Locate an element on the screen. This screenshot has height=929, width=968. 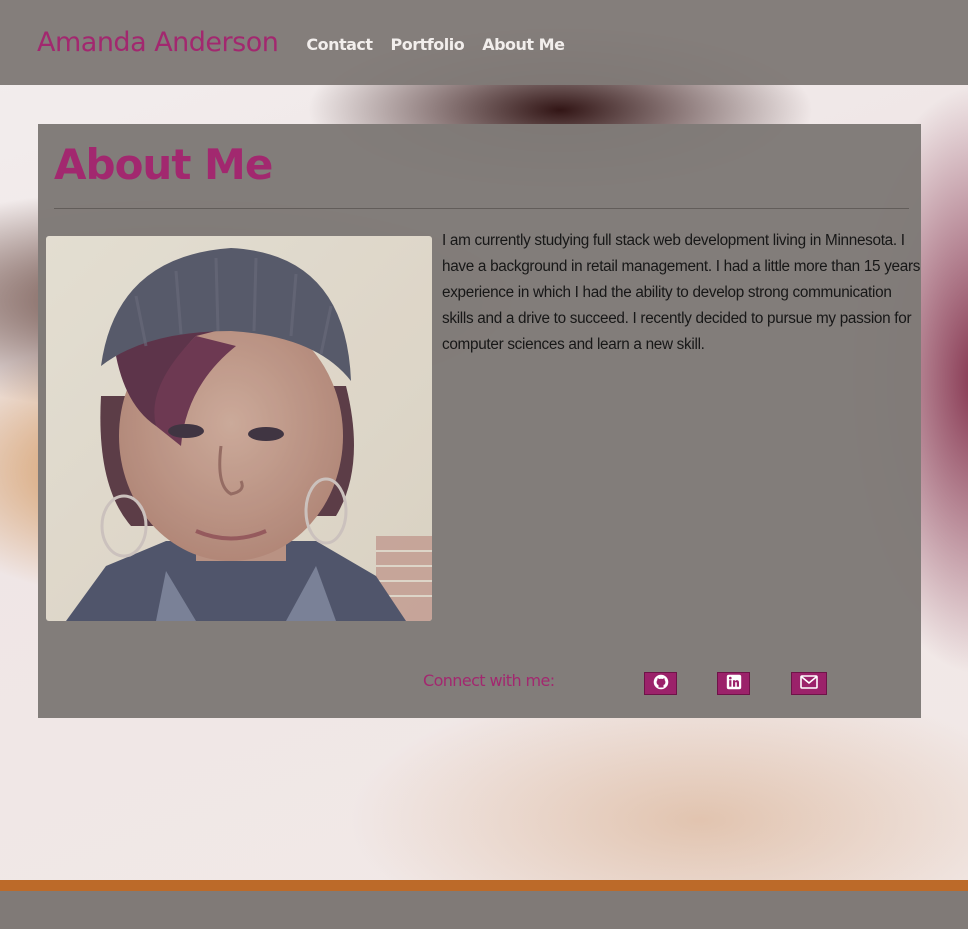
nav-contact-link: Contact is located at coordinates (339, 44).